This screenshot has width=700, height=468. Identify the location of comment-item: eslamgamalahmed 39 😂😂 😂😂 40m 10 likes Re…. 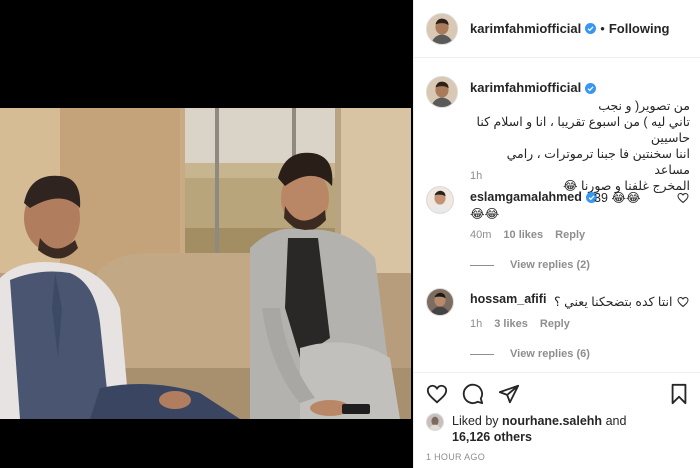
(558, 231).